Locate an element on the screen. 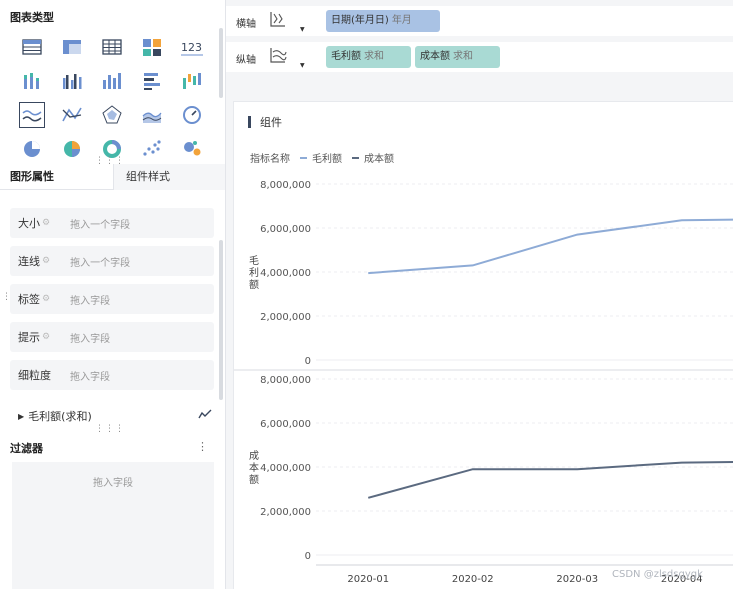 The width and height of the screenshot is (733, 589). property-field-row: 大小 ⚙ 拖入一个字段 is located at coordinates (112, 223).